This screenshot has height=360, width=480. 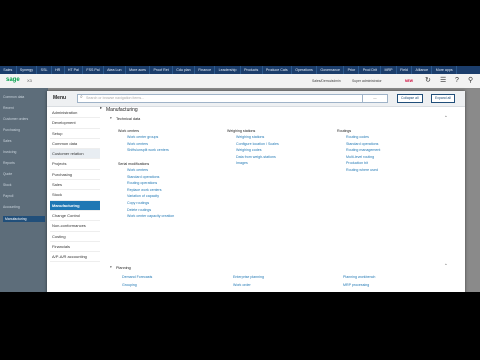 I want to click on planning-link: Grouping, so click(x=129, y=285).